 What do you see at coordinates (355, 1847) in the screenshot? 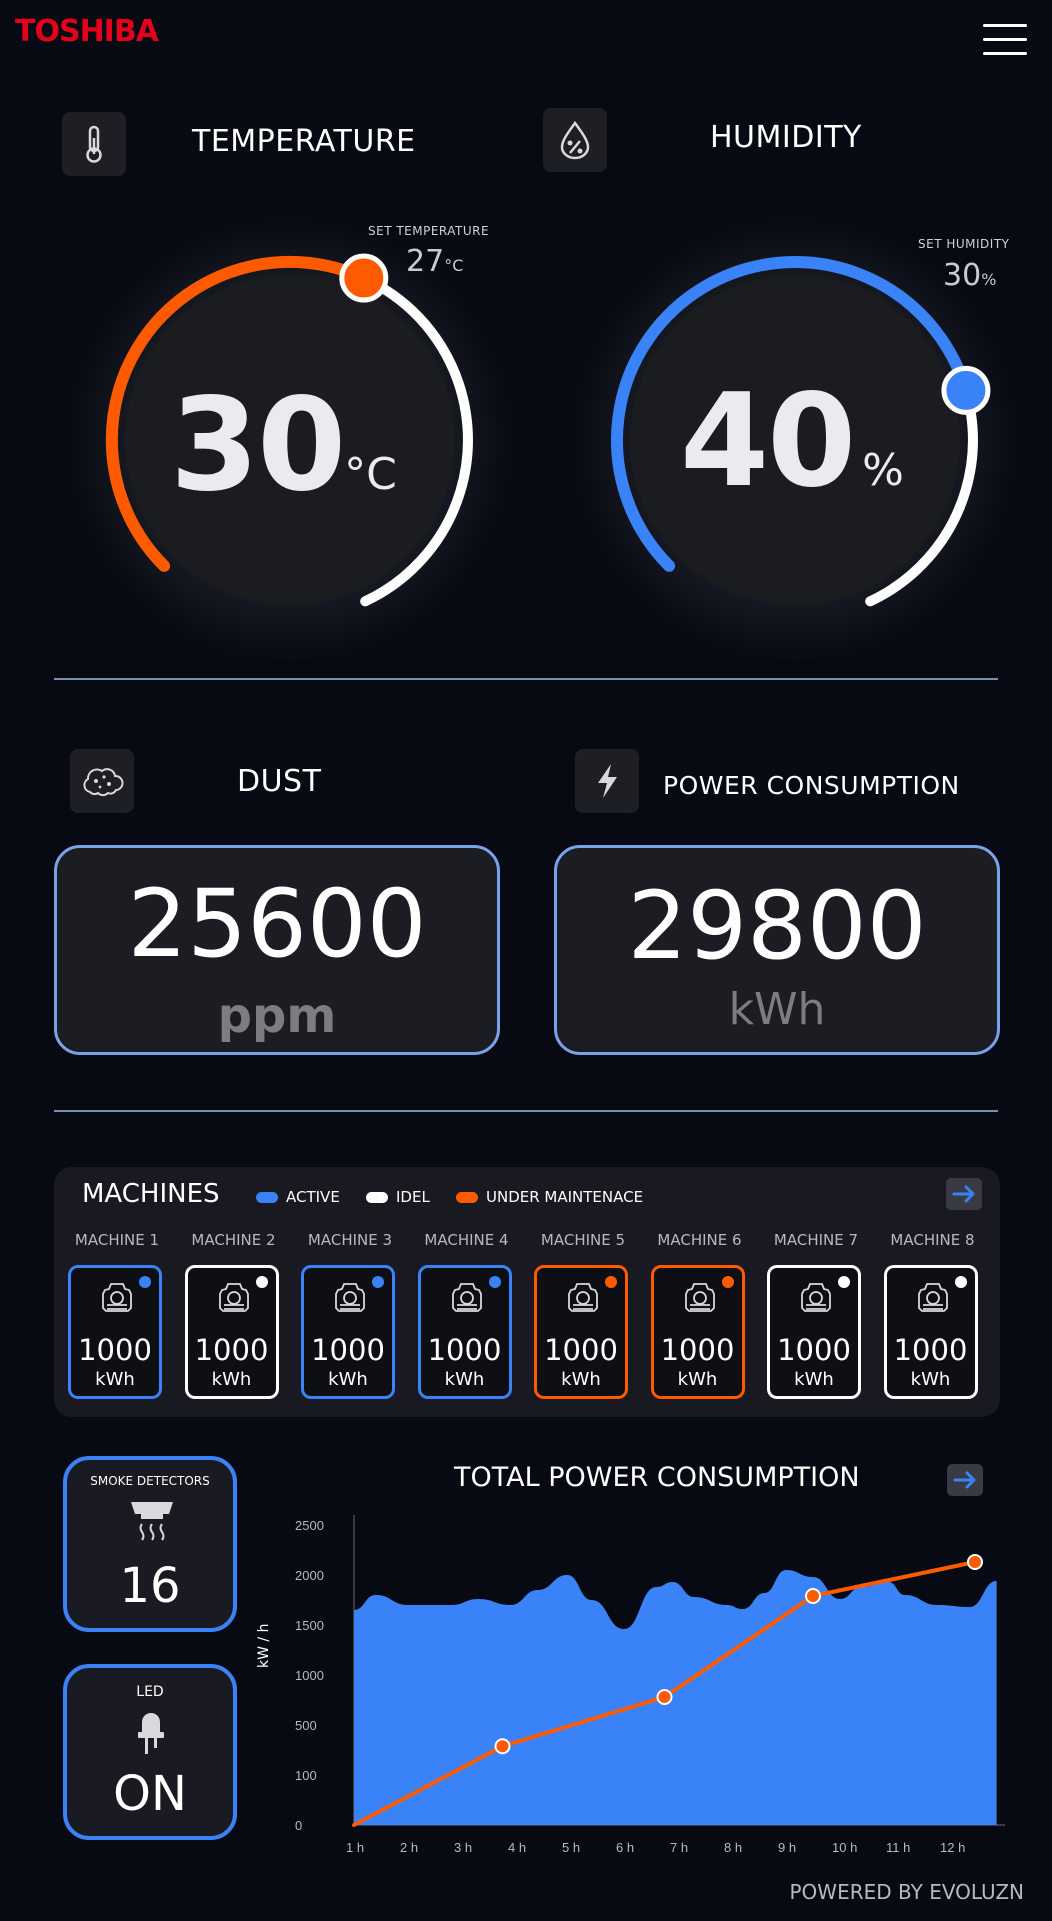
I see `x-tick-label: 1 h` at bounding box center [355, 1847].